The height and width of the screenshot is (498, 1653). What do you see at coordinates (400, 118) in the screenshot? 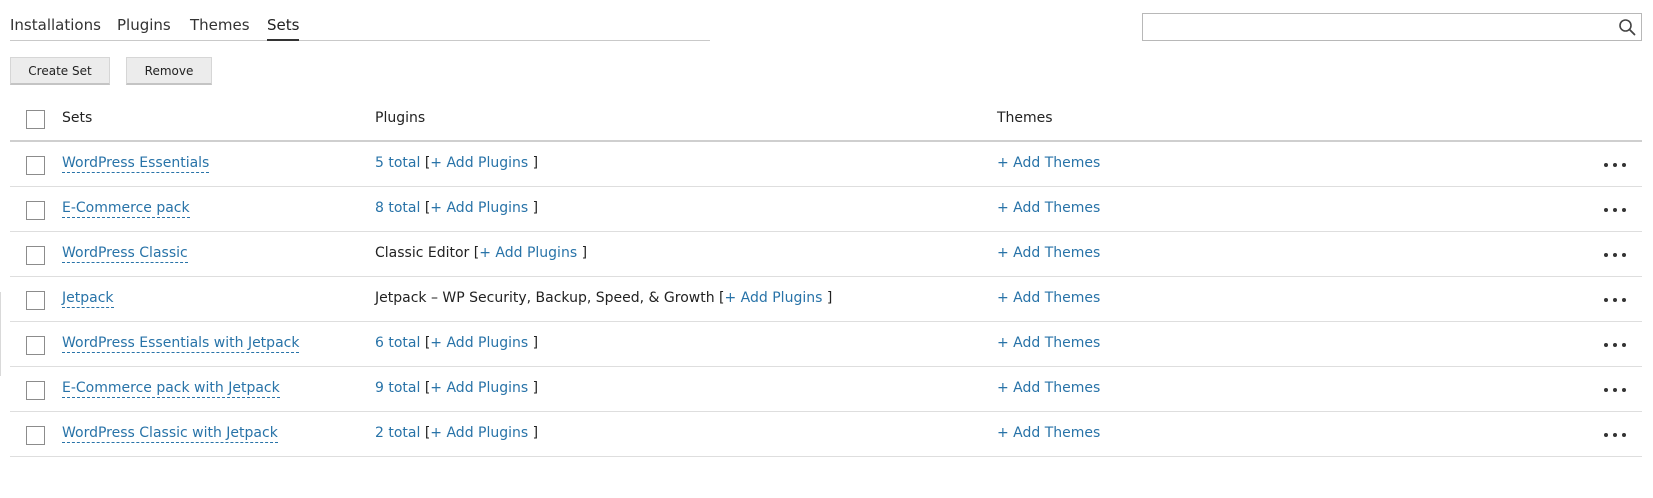
I see `header-plugins: Plugins` at bounding box center [400, 118].